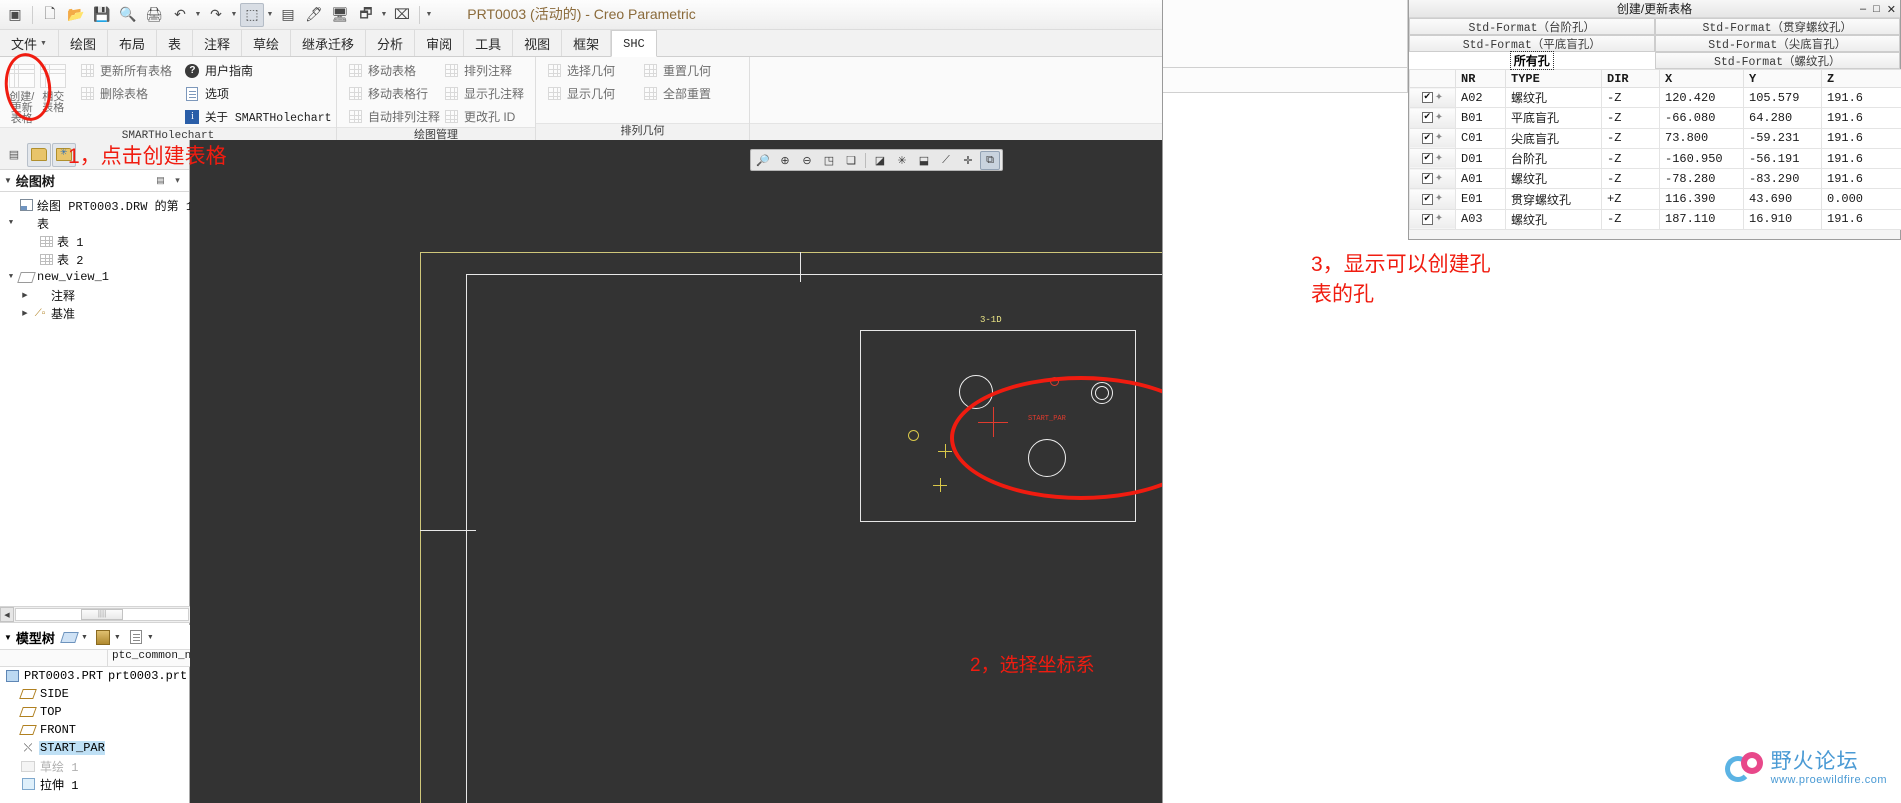  I want to click on move-table-button: 移动表格, so click(391, 70).